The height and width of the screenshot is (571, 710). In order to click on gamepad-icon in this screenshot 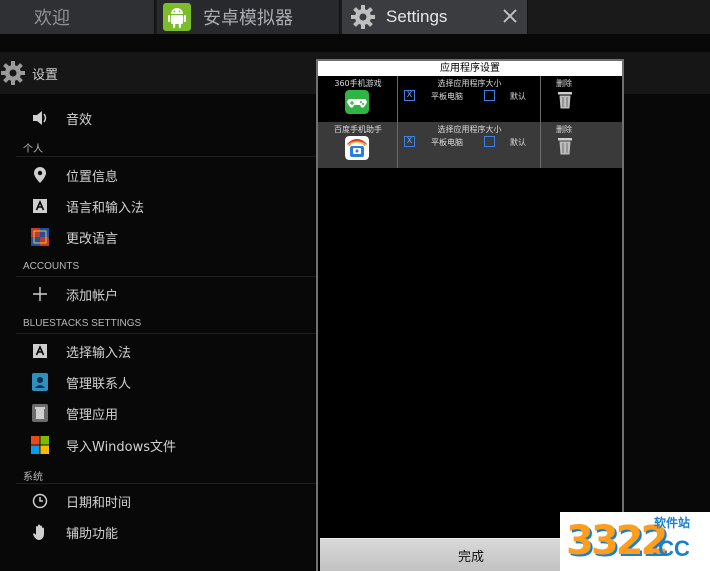, I will do `click(357, 102)`.